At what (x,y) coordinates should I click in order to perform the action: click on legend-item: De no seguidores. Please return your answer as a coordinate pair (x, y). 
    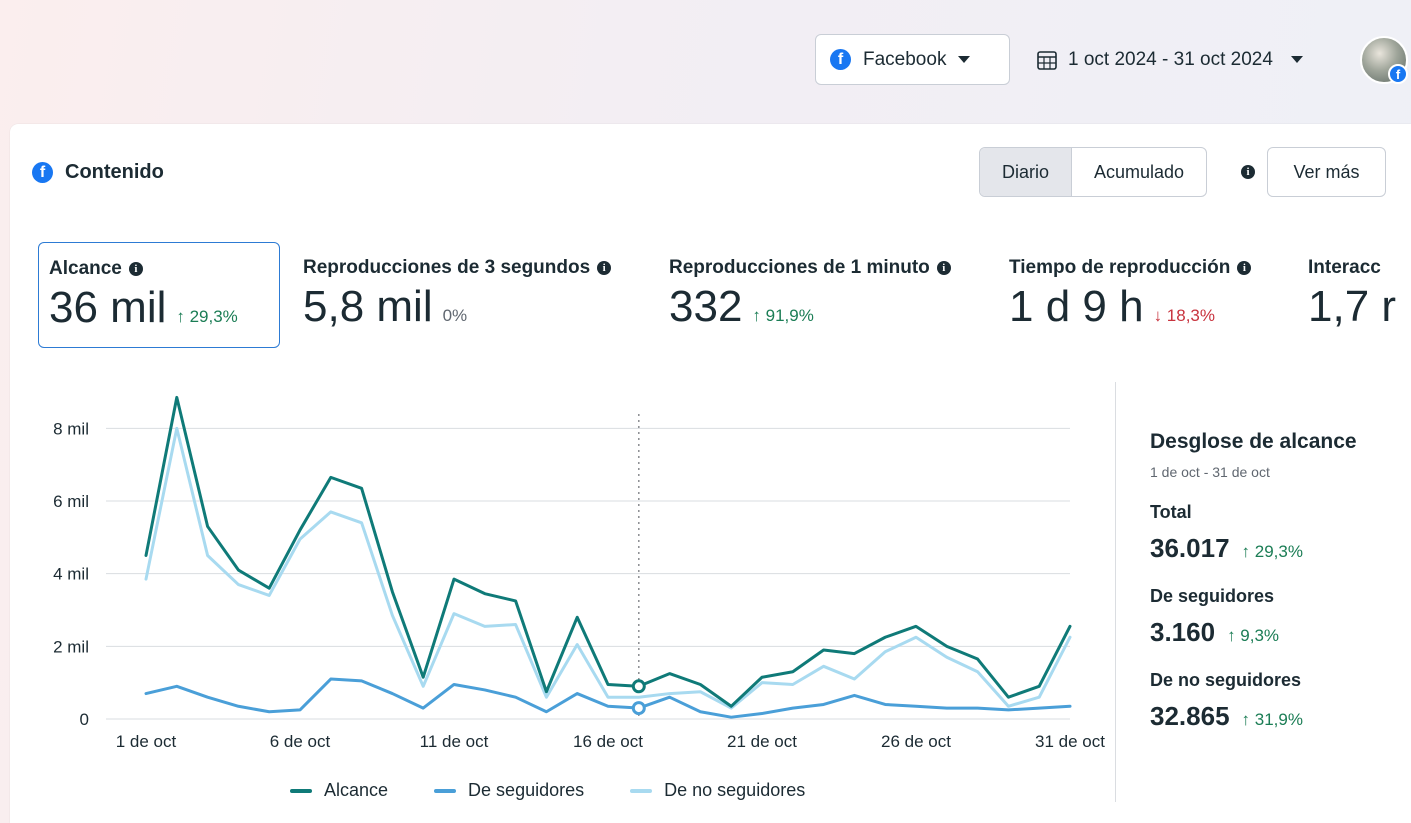
    Looking at the image, I should click on (717, 790).